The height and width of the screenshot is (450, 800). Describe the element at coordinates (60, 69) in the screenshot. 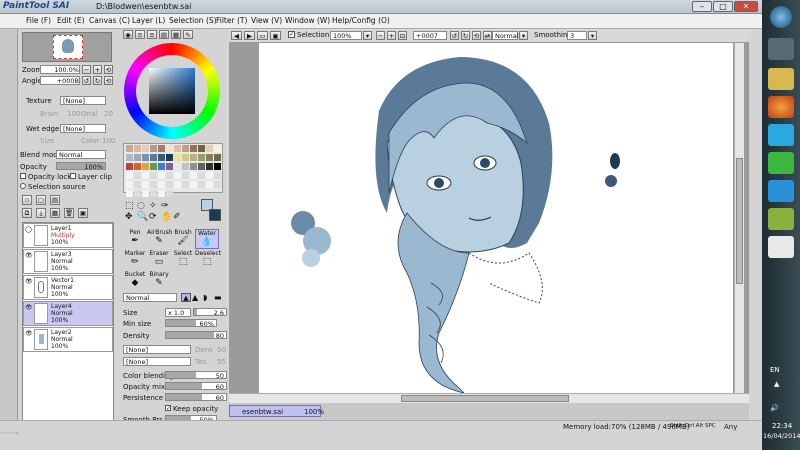

I see `zoom-field: 100.0%` at that location.